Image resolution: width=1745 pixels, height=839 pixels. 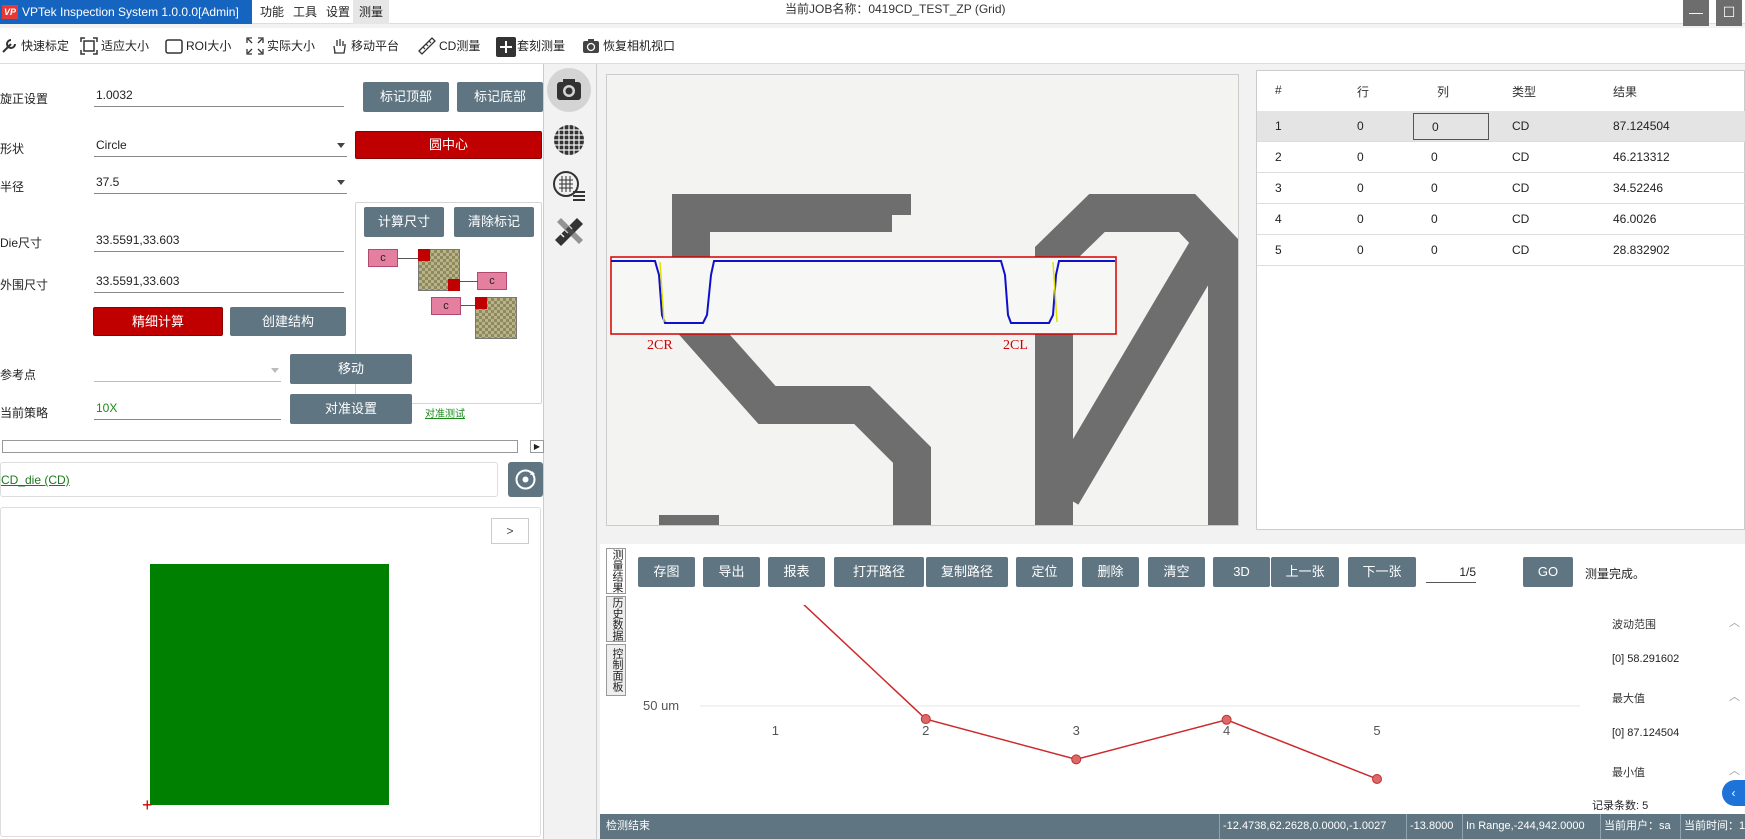 What do you see at coordinates (338, 12) in the screenshot?
I see `menu-settings: 设置` at bounding box center [338, 12].